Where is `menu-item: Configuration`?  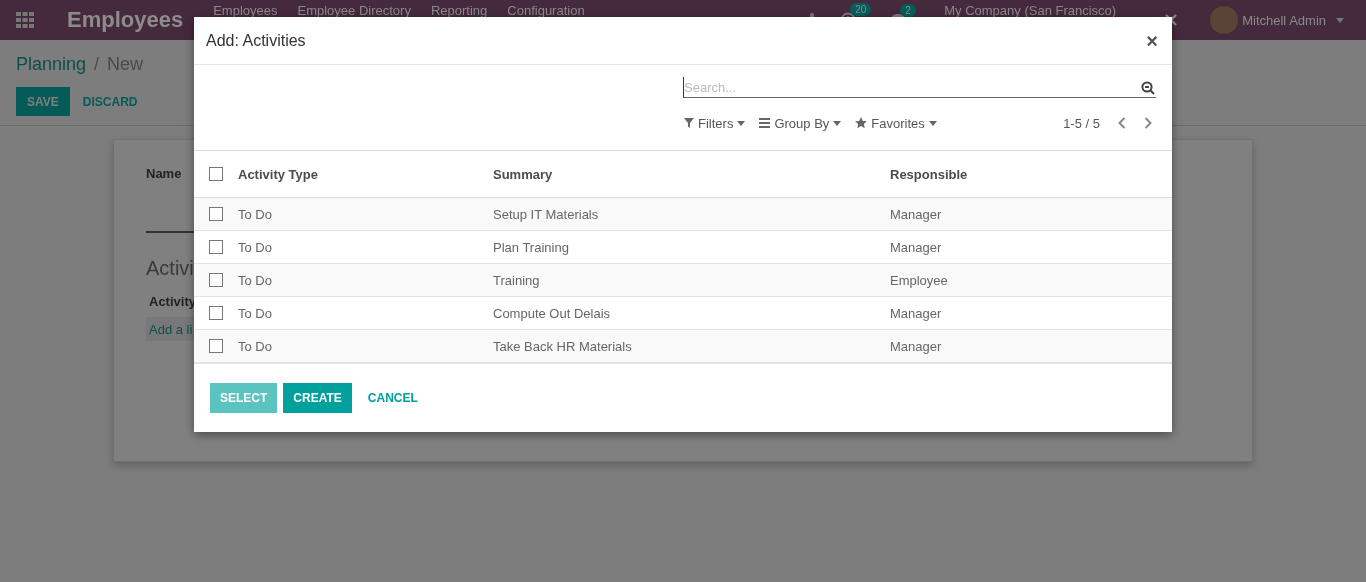 menu-item: Configuration is located at coordinates (546, 10).